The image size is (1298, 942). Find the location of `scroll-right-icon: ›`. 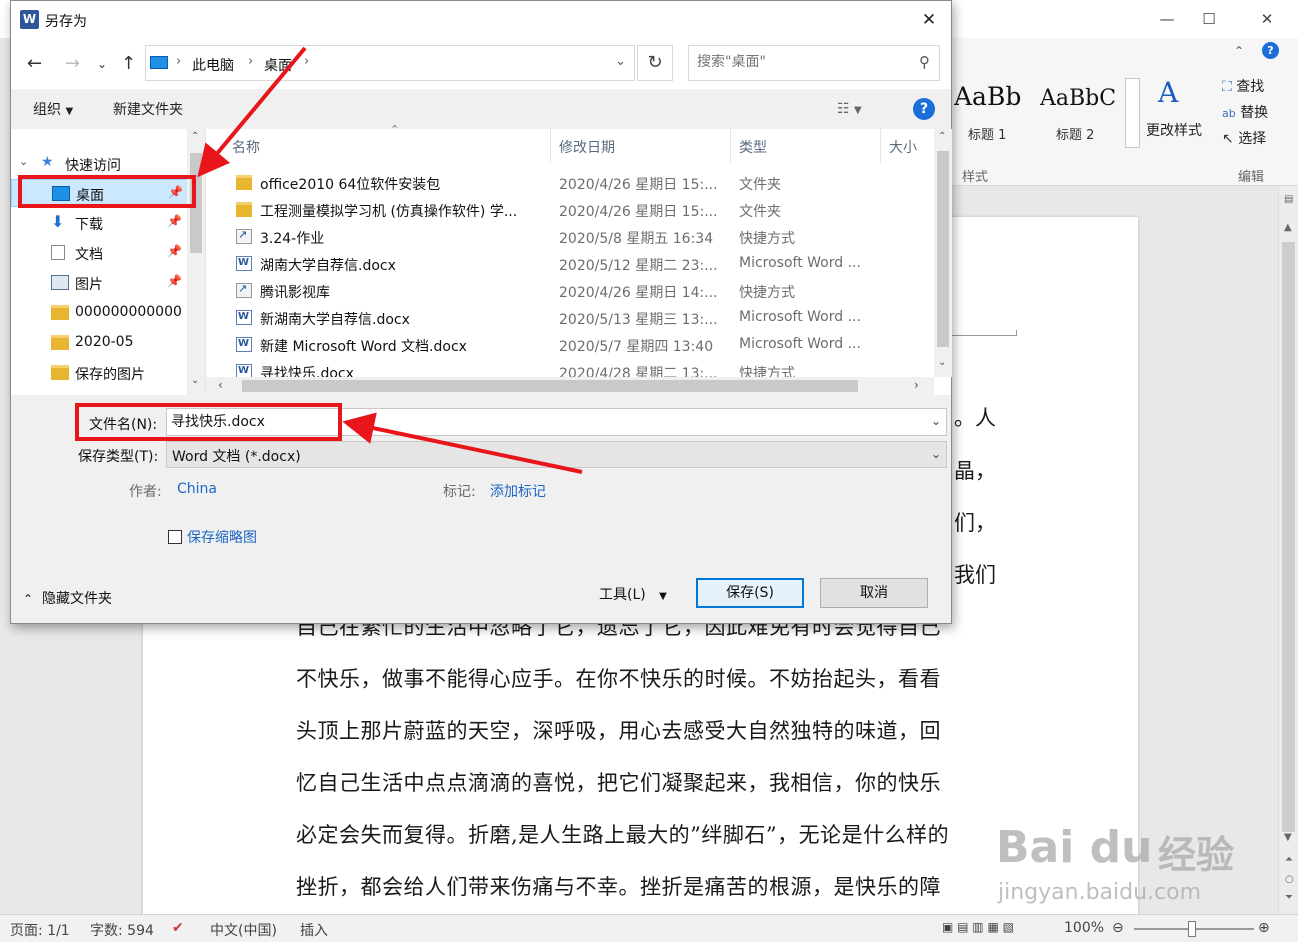

scroll-right-icon: › is located at coordinates (916, 385).